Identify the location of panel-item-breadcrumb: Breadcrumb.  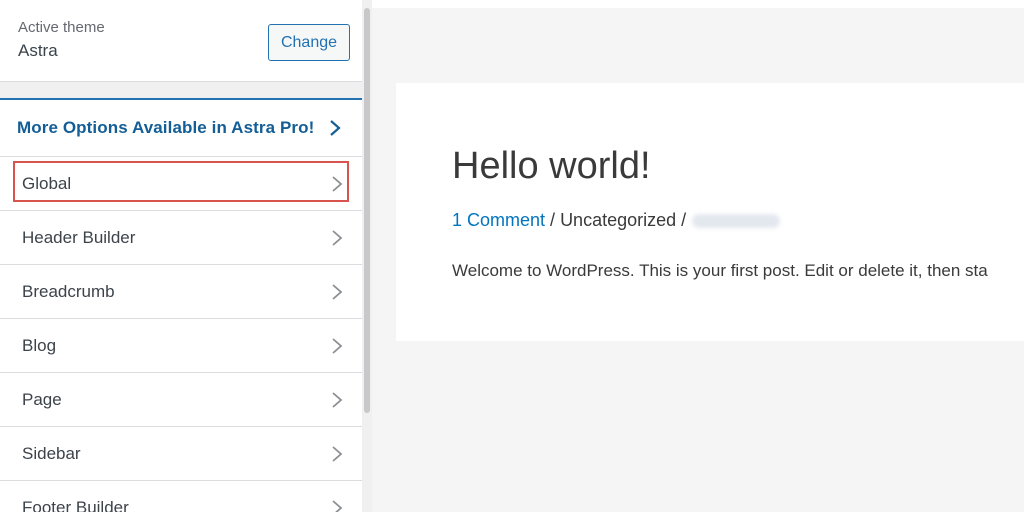
(181, 292).